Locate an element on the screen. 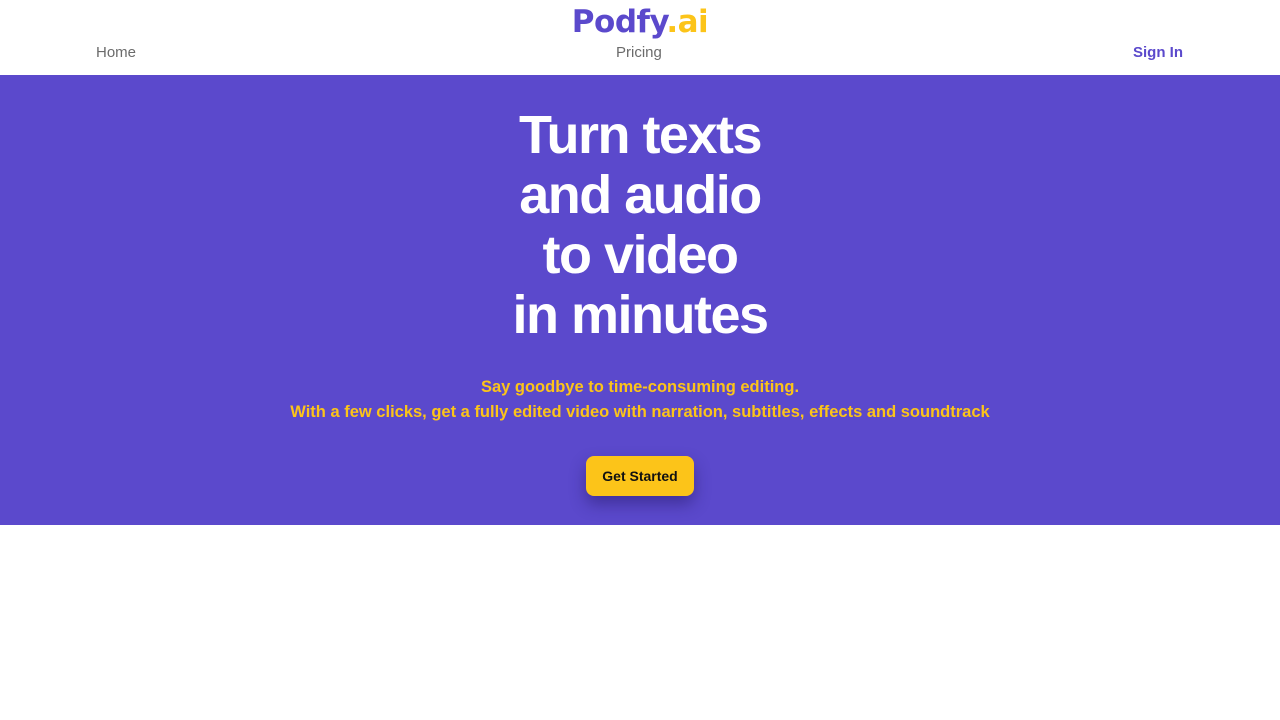 The width and height of the screenshot is (1280, 720). logo-tld-text: .ai is located at coordinates (687, 22).